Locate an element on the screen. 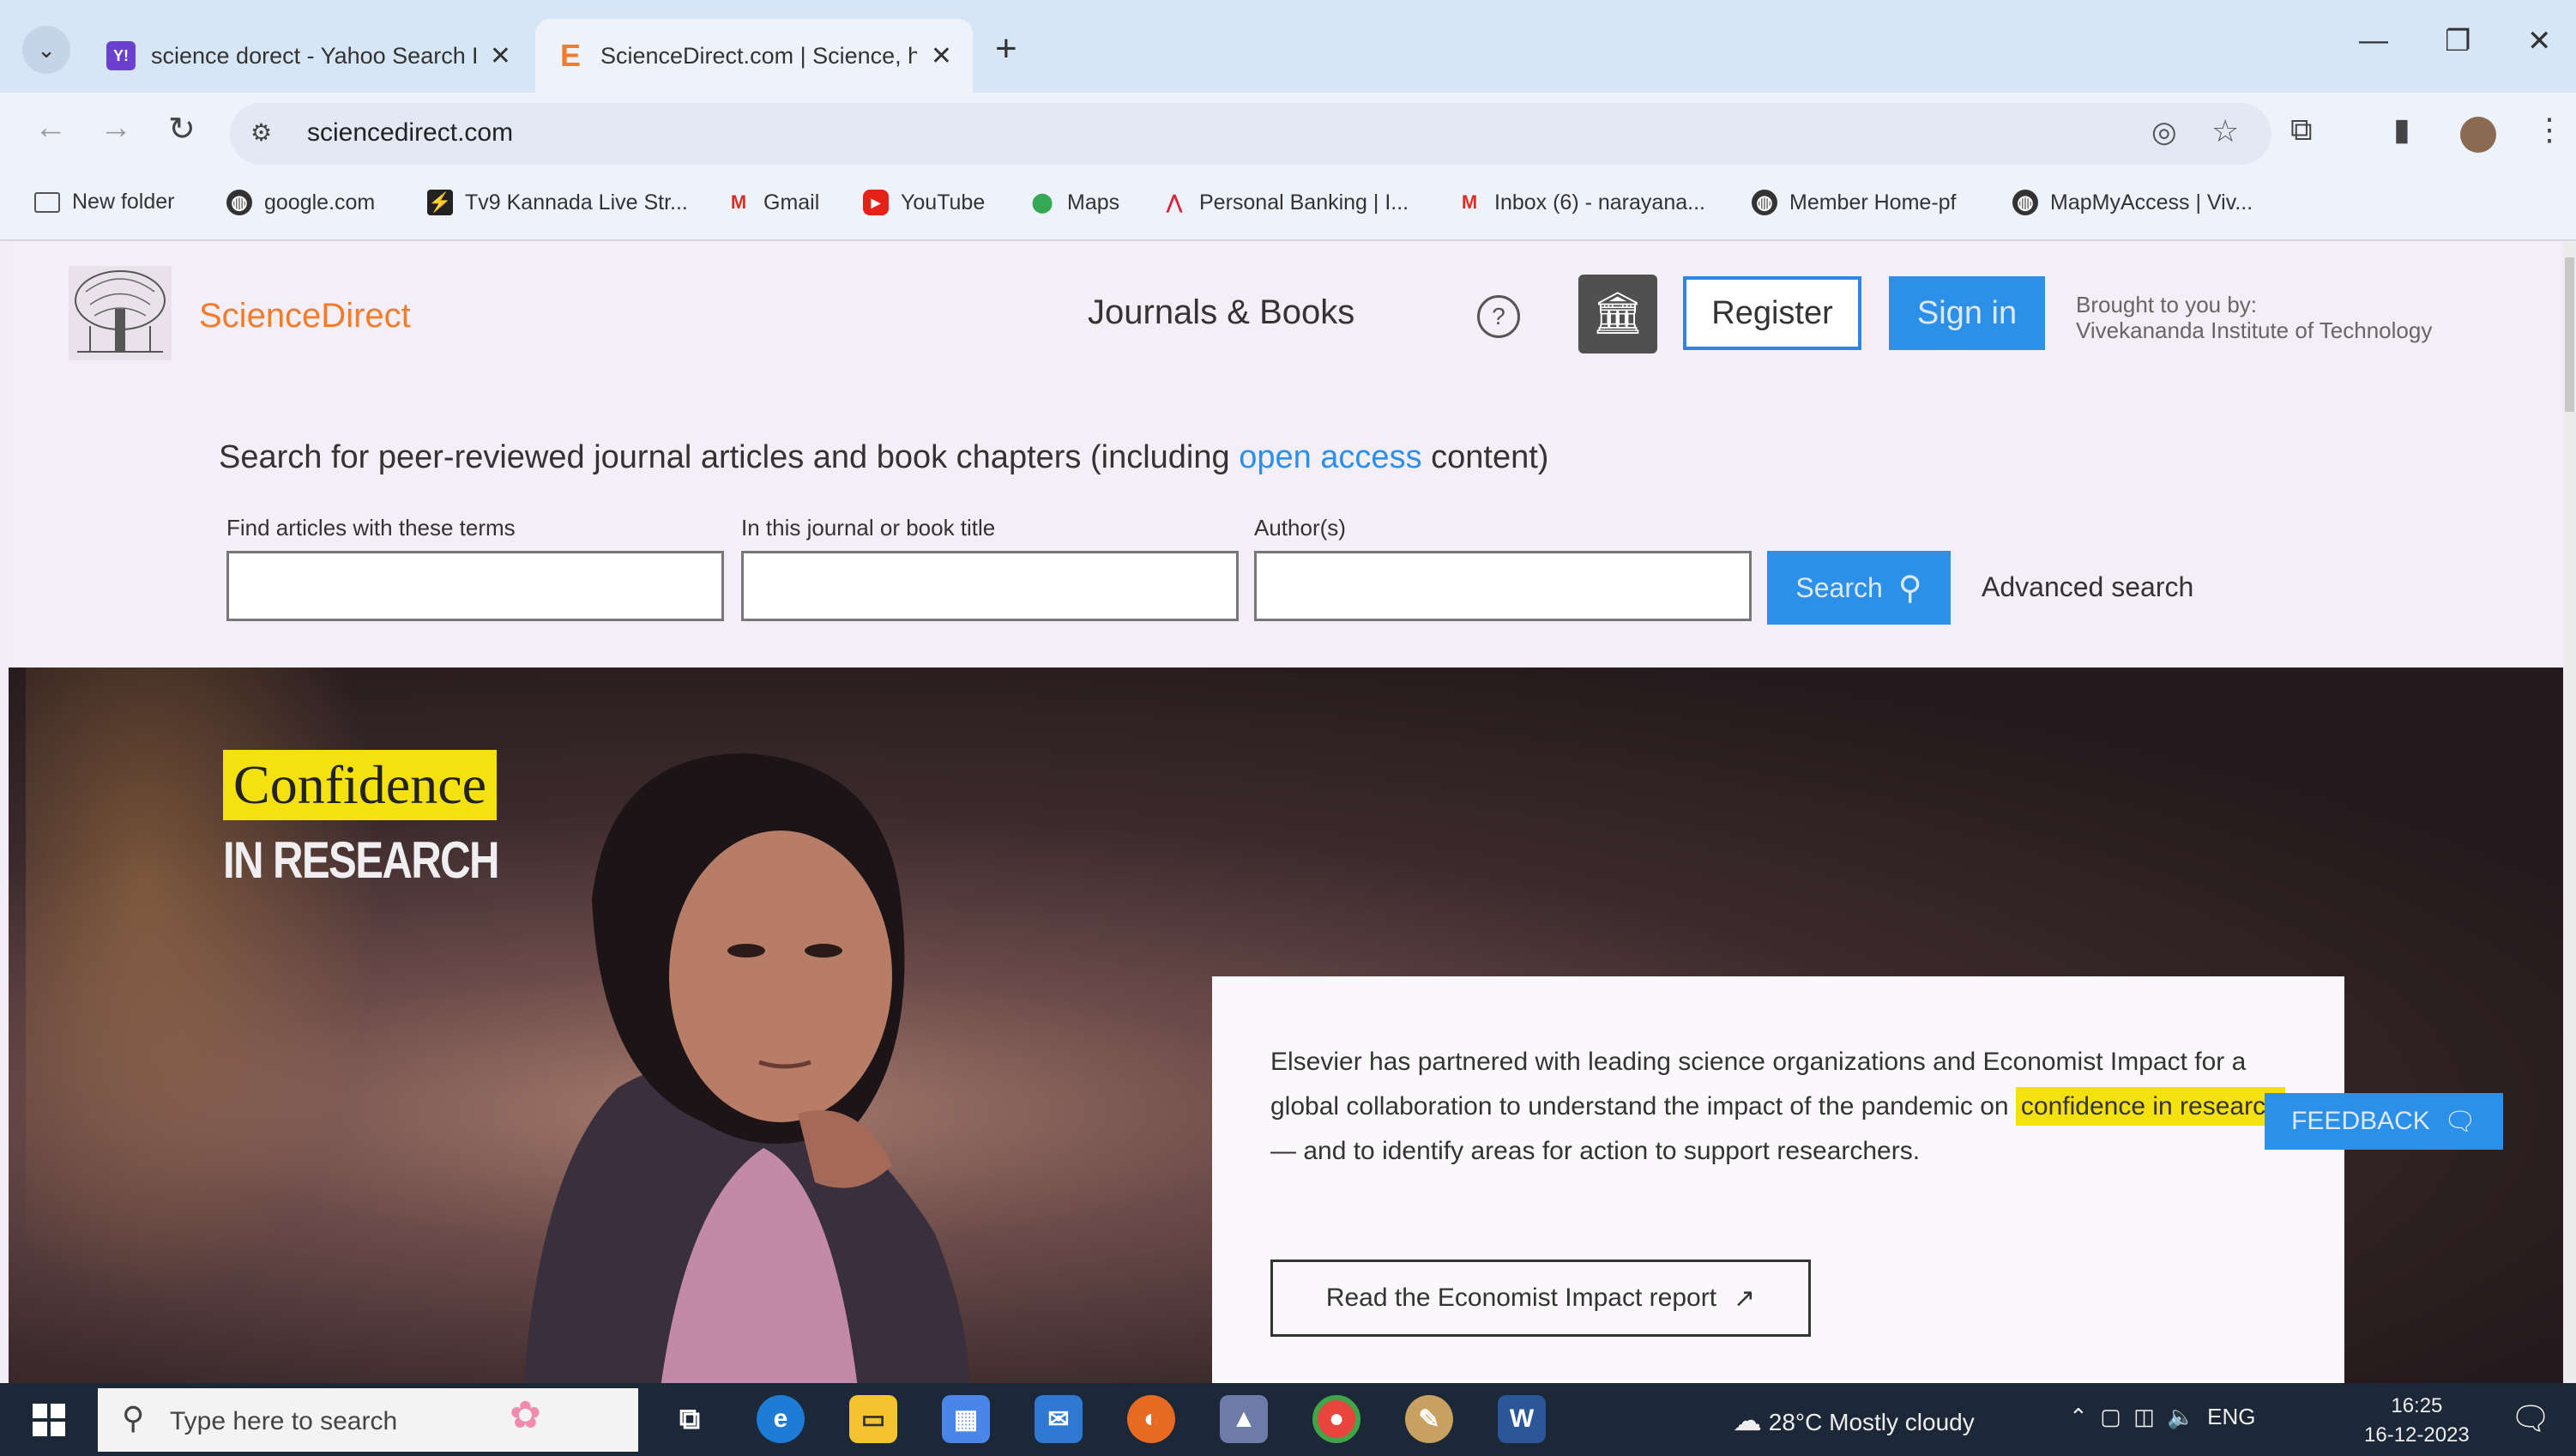 Image resolution: width=2576 pixels, height=1456 pixels. bookmark-maps: ⬤ Maps is located at coordinates (1074, 202).